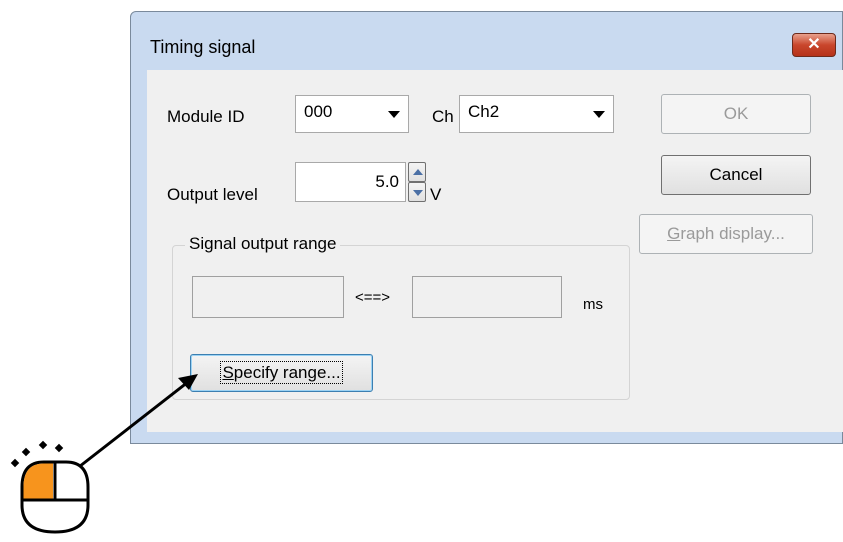 The height and width of the screenshot is (542, 843). What do you see at coordinates (136, 423) in the screenshot?
I see `click-arrow` at bounding box center [136, 423].